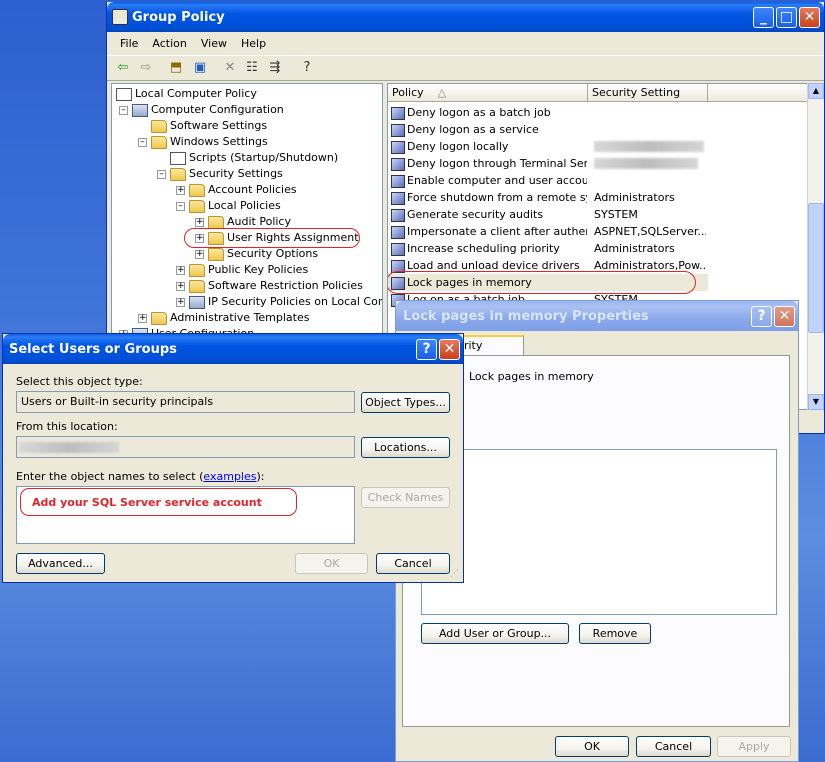 Image resolution: width=825 pixels, height=762 pixels. I want to click on apply-button: Apply, so click(754, 746).